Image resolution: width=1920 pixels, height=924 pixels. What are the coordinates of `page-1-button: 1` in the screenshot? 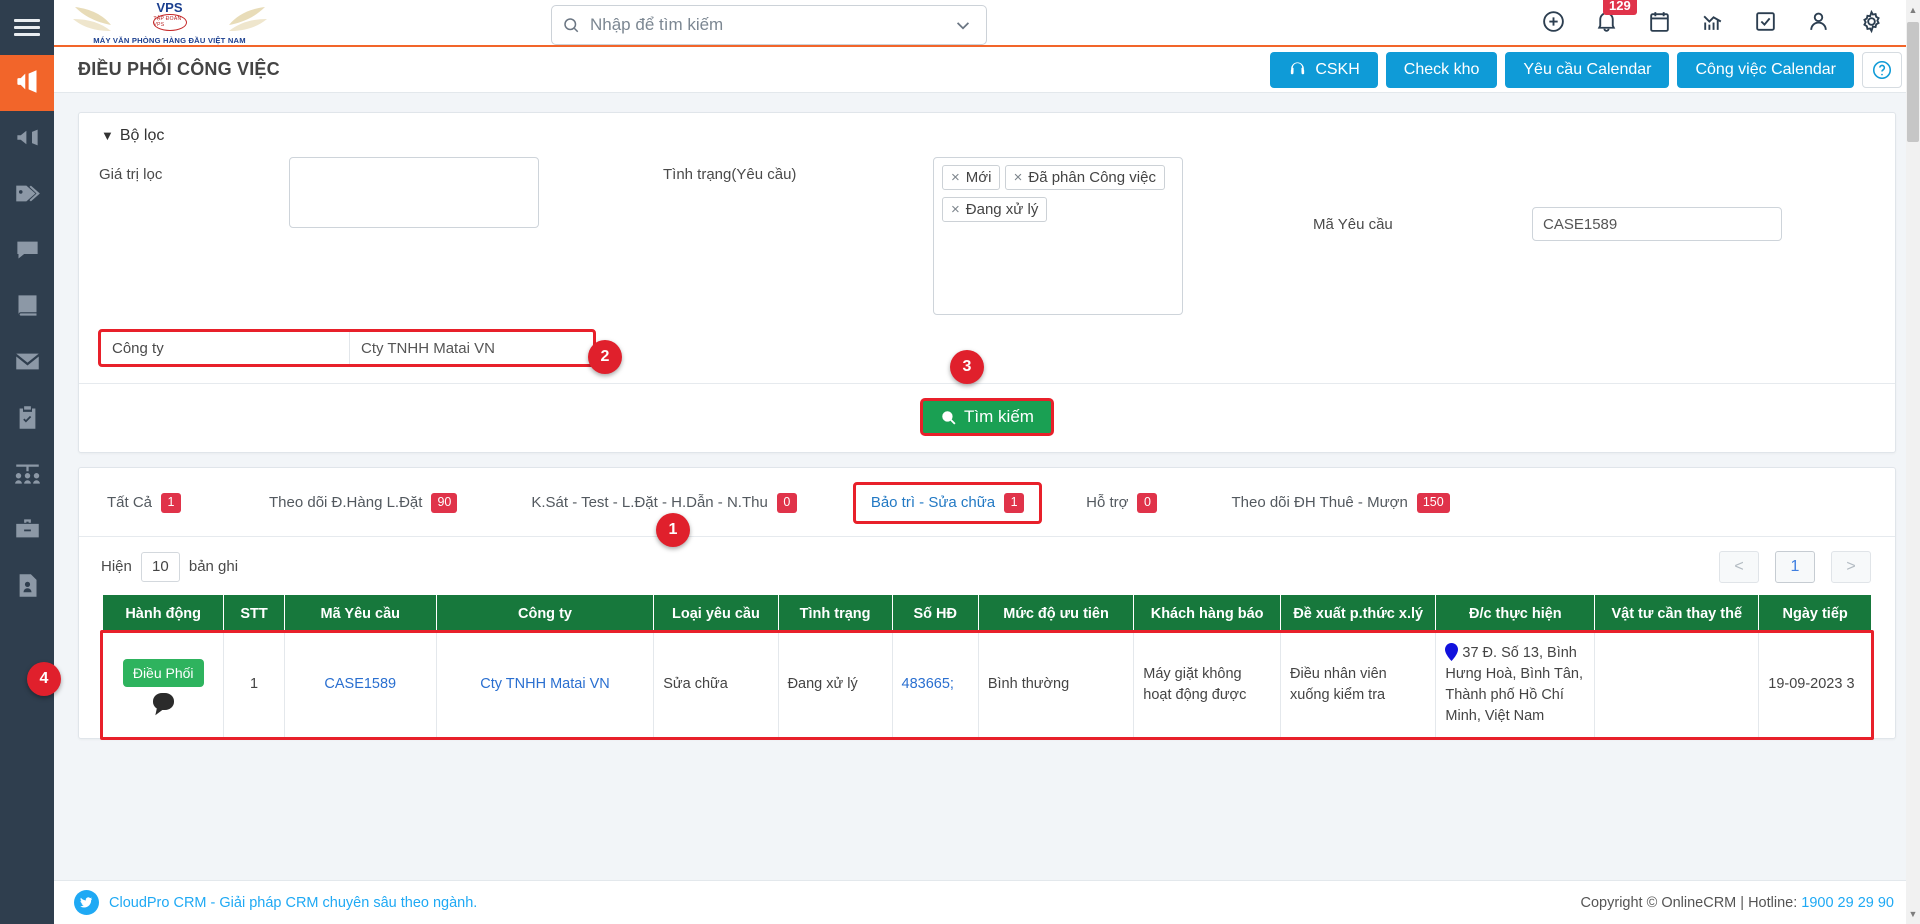 It's located at (1795, 566).